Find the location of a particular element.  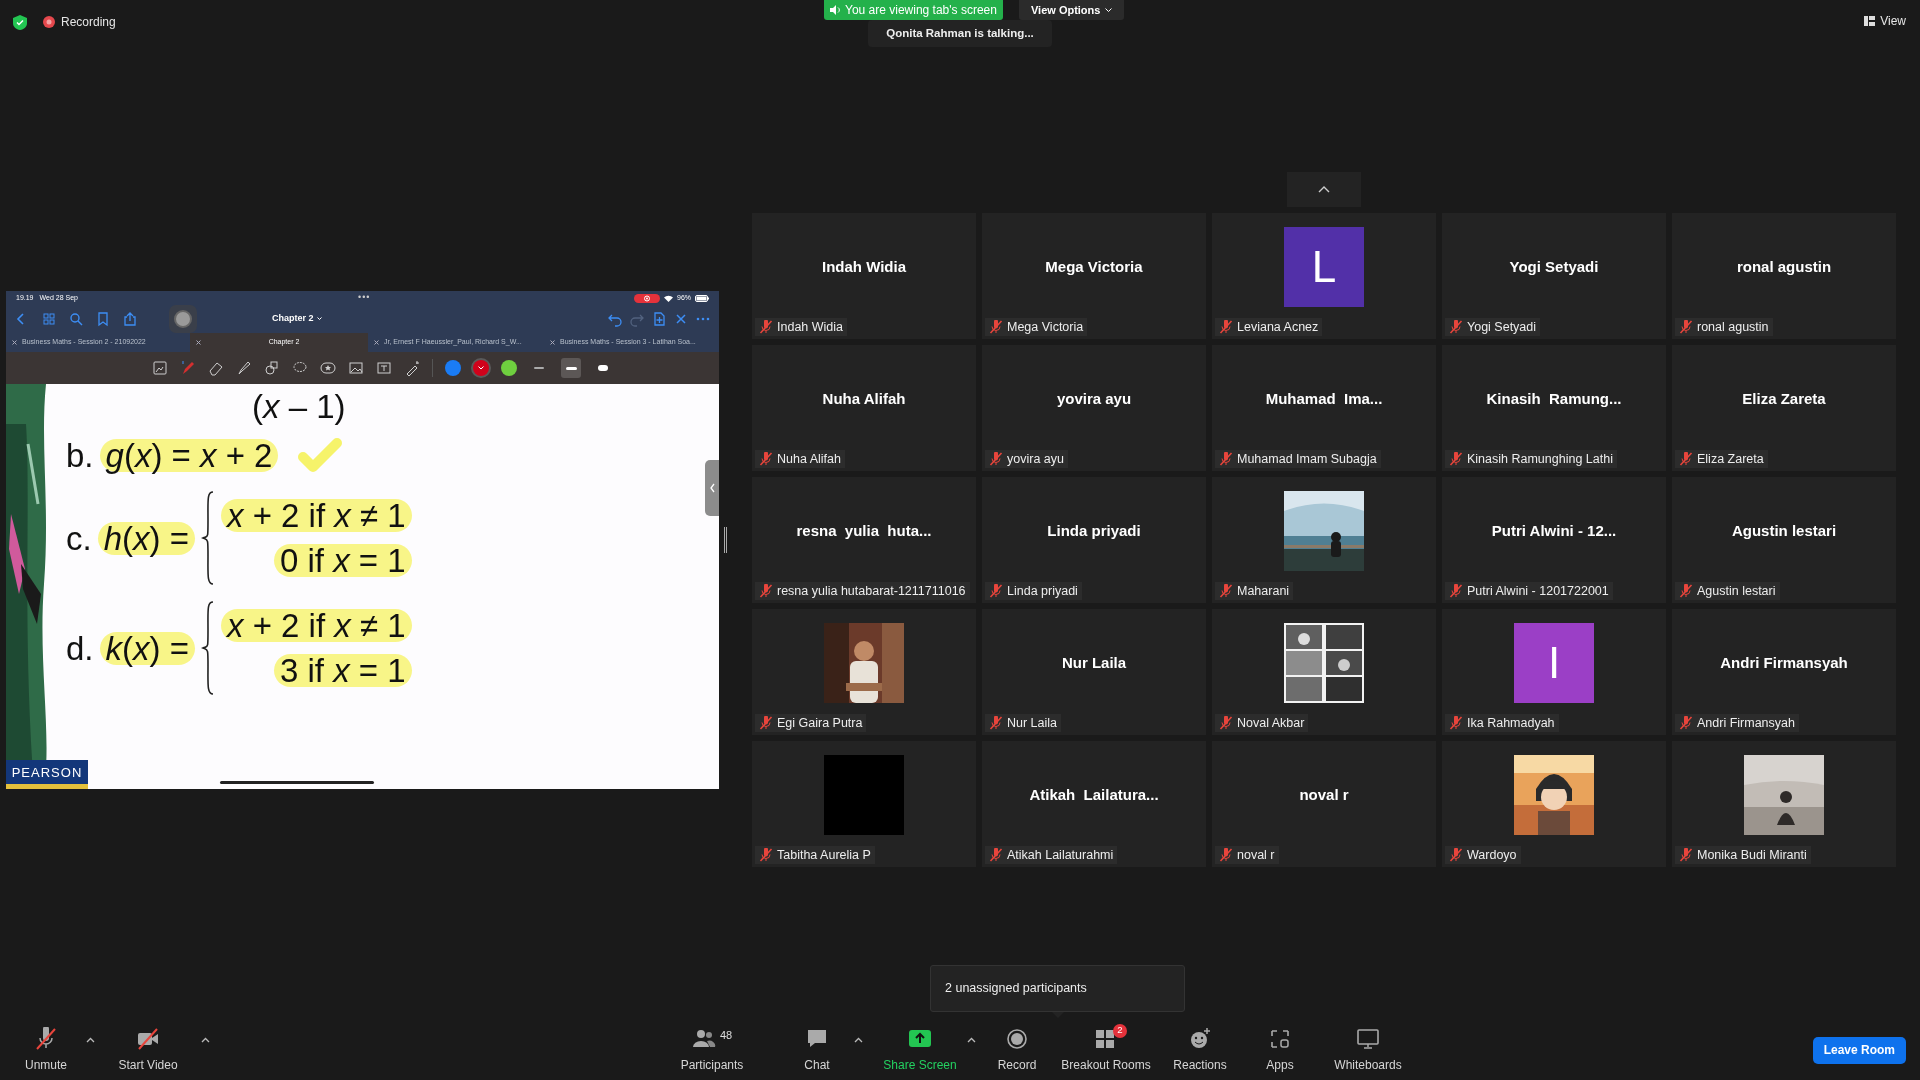

video-tile: Mega Victoria Mega Victoria is located at coordinates (1094, 276).